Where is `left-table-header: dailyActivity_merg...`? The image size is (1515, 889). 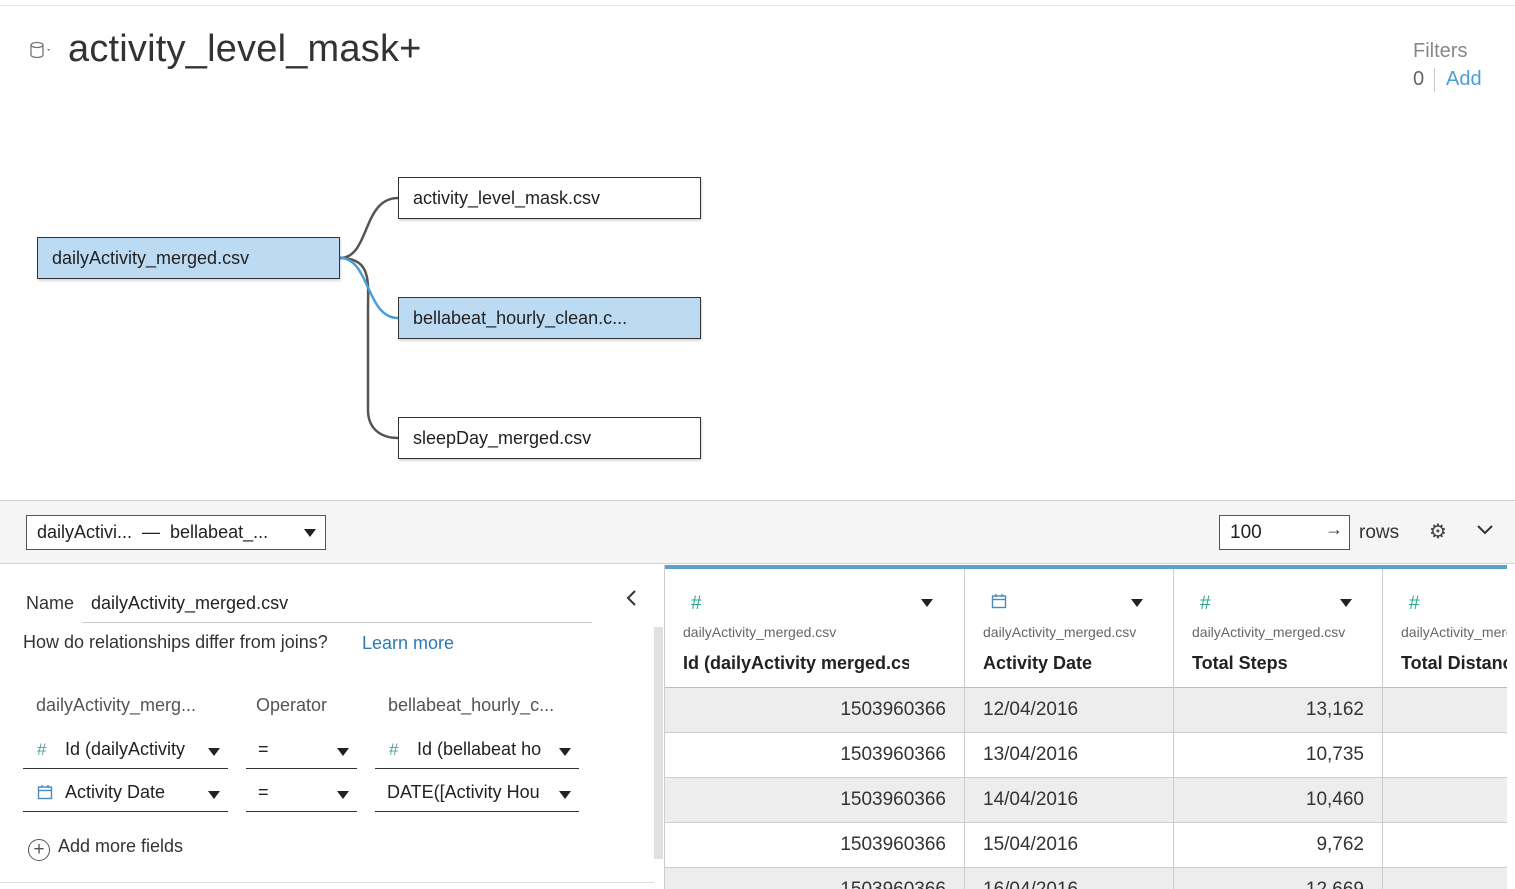 left-table-header: dailyActivity_merg... is located at coordinates (116, 705).